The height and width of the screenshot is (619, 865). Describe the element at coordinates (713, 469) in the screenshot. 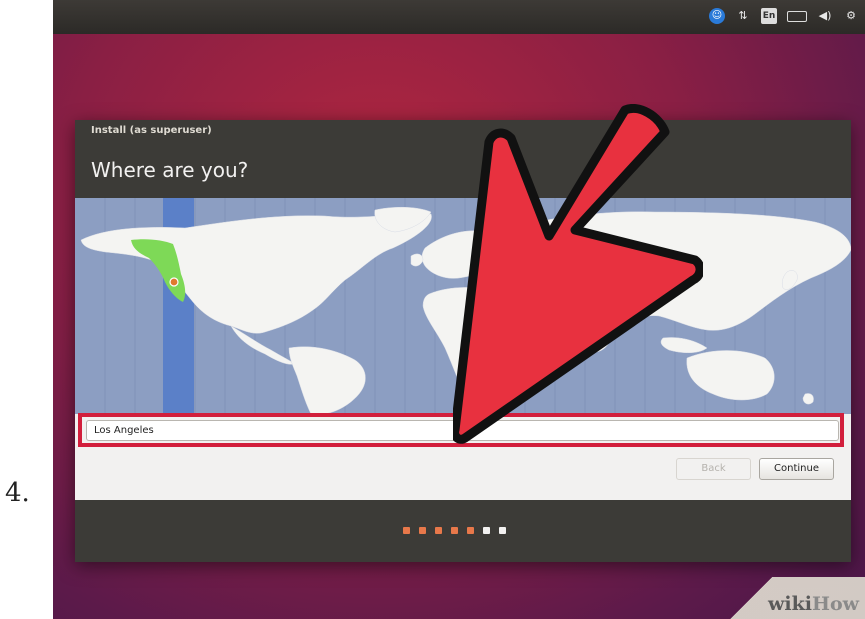

I see `back-button: Back` at that location.